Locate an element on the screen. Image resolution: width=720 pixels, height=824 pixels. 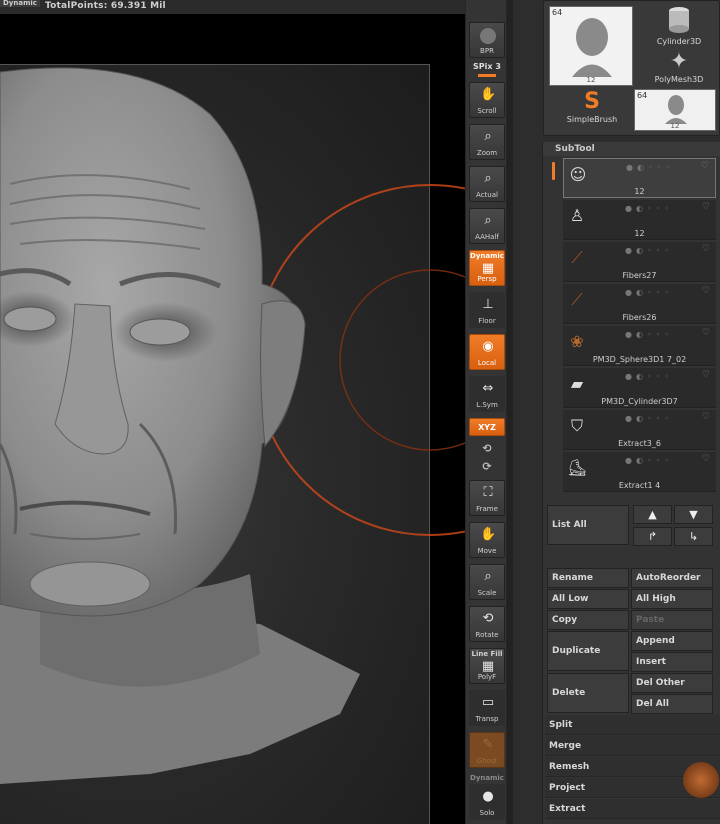
move-up-arrow-icon: ▲ is located at coordinates (652, 514).